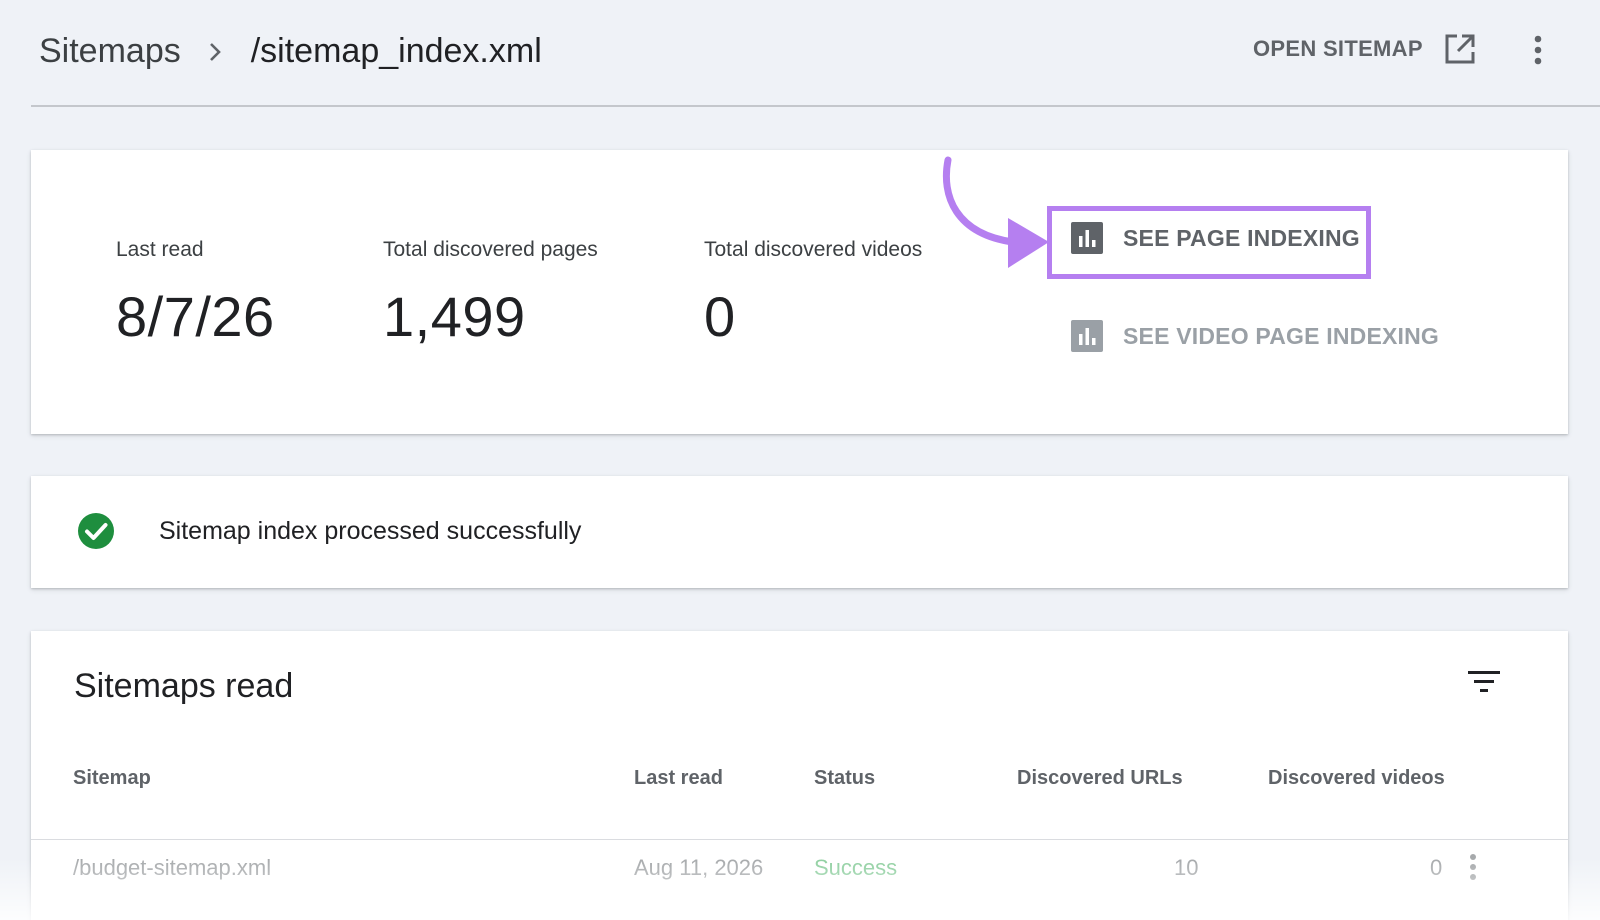 This screenshot has width=1600, height=920. Describe the element at coordinates (813, 249) in the screenshot. I see `stat-total-videos-label: Total discovered videos` at that location.